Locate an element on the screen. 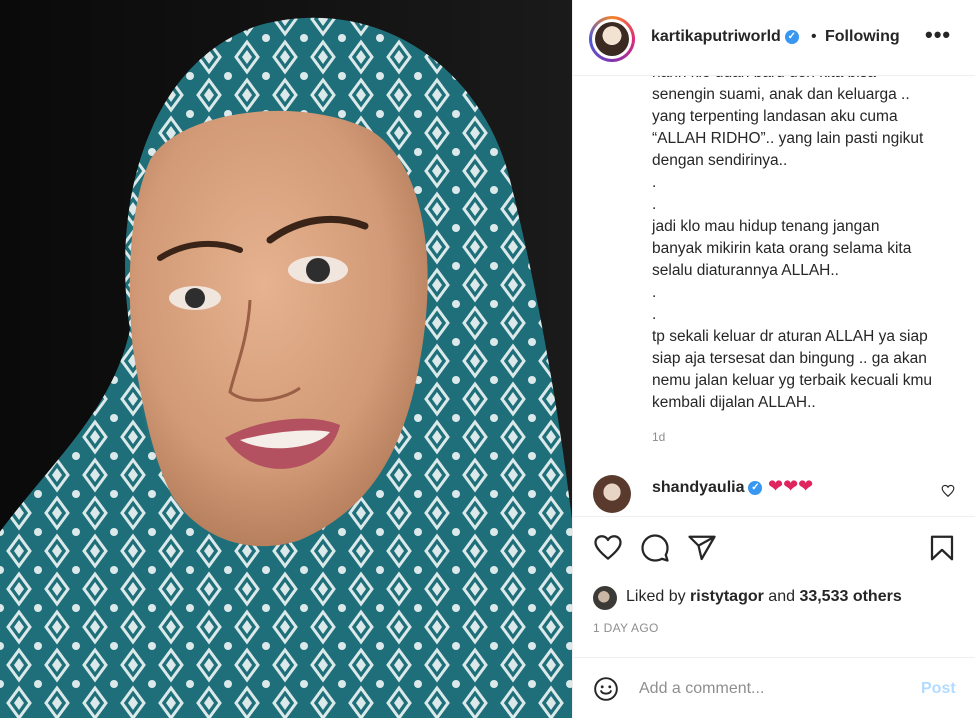 The width and height of the screenshot is (975, 718). comment-button-icon is located at coordinates (655, 548).